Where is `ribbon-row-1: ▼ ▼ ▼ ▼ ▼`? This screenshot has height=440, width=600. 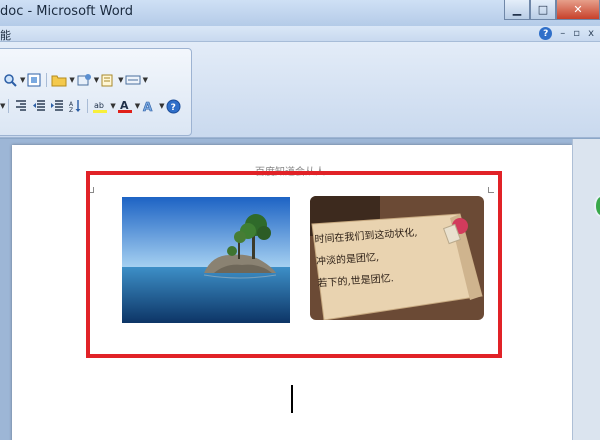
ribbon-row-1: ▼ ▼ ▼ ▼ ▼ is located at coordinates (74, 80).